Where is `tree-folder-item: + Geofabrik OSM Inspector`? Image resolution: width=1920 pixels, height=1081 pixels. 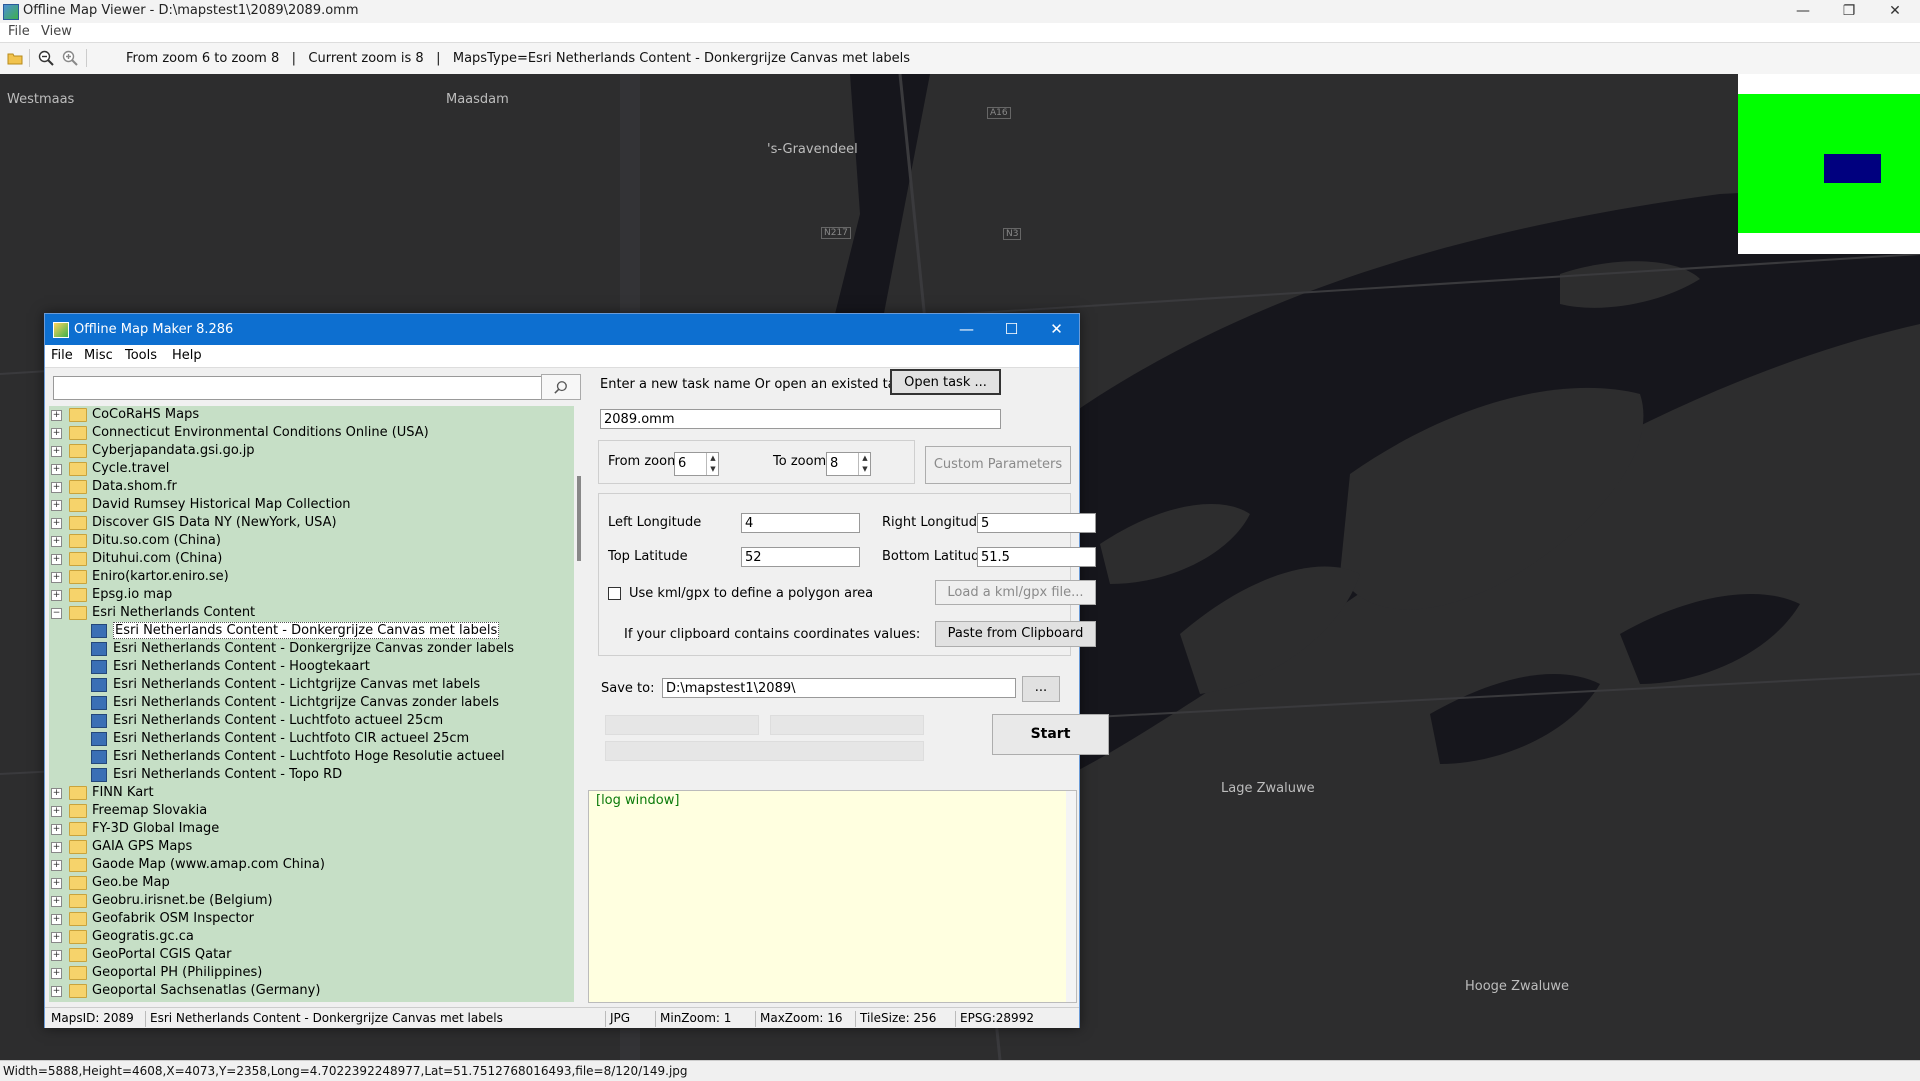 tree-folder-item: + Geofabrik OSM Inspector is located at coordinates (311, 919).